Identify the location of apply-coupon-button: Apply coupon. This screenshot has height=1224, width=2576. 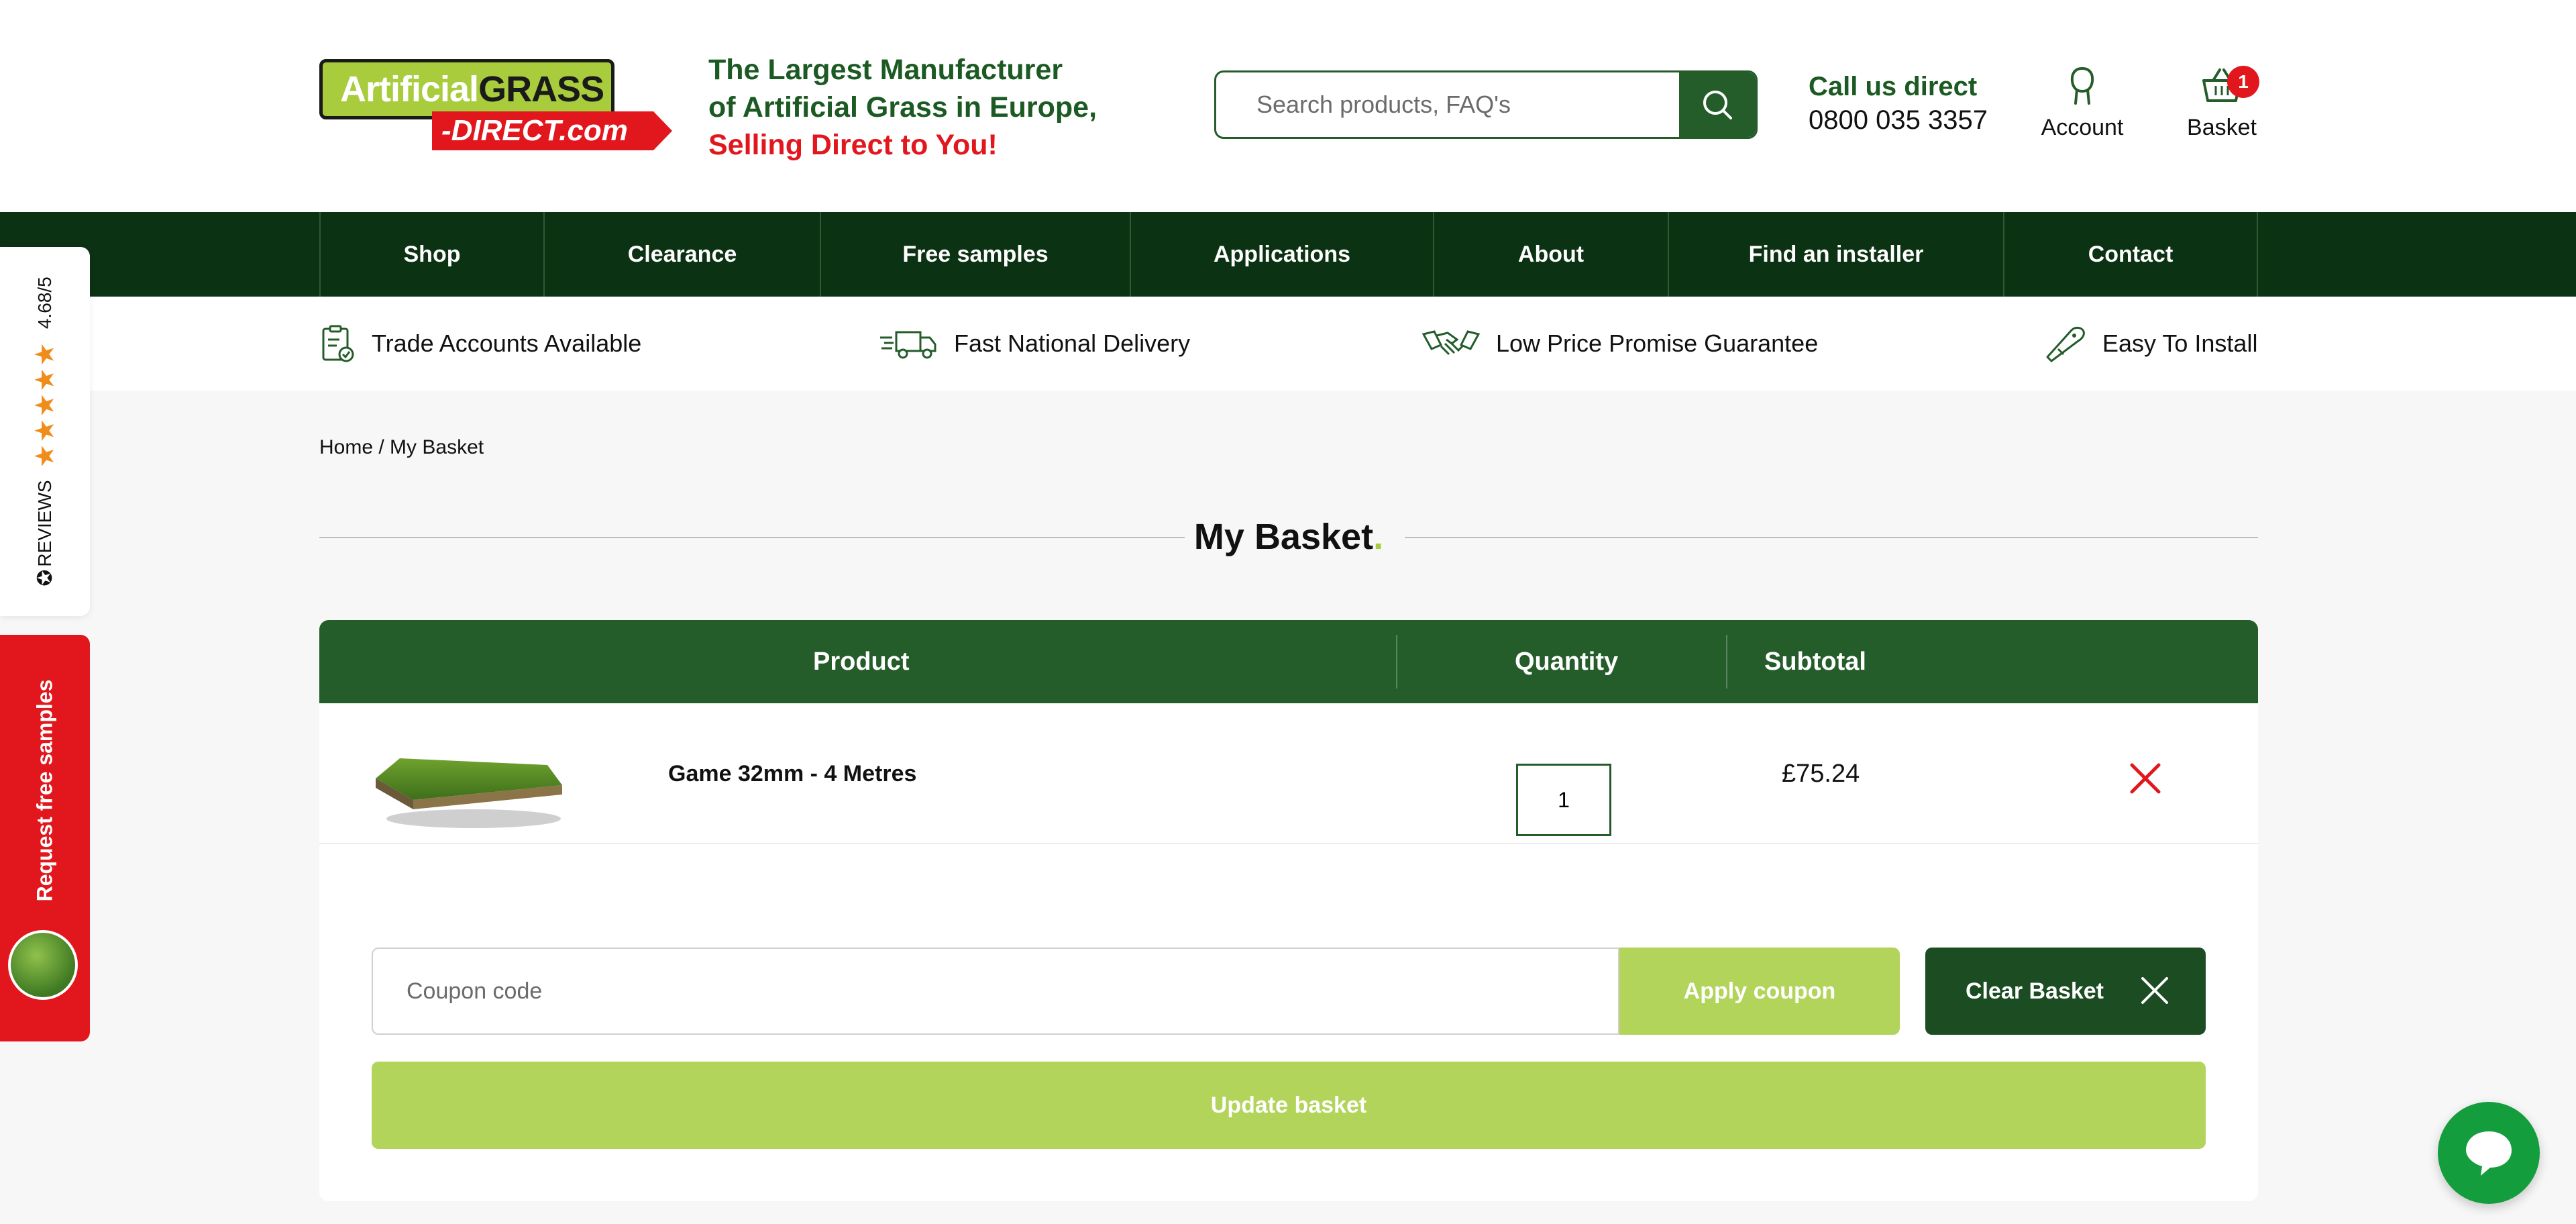
(1759, 991).